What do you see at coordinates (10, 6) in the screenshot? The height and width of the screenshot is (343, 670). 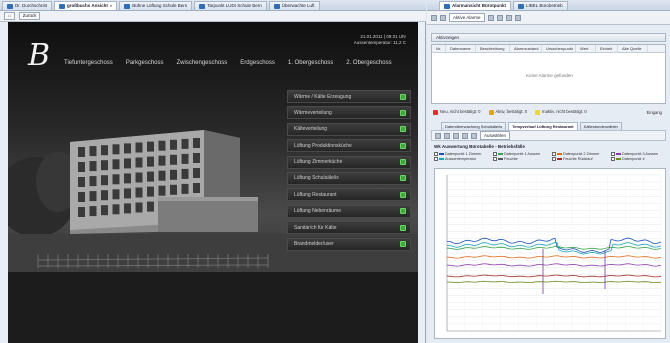 I see `document-icon` at bounding box center [10, 6].